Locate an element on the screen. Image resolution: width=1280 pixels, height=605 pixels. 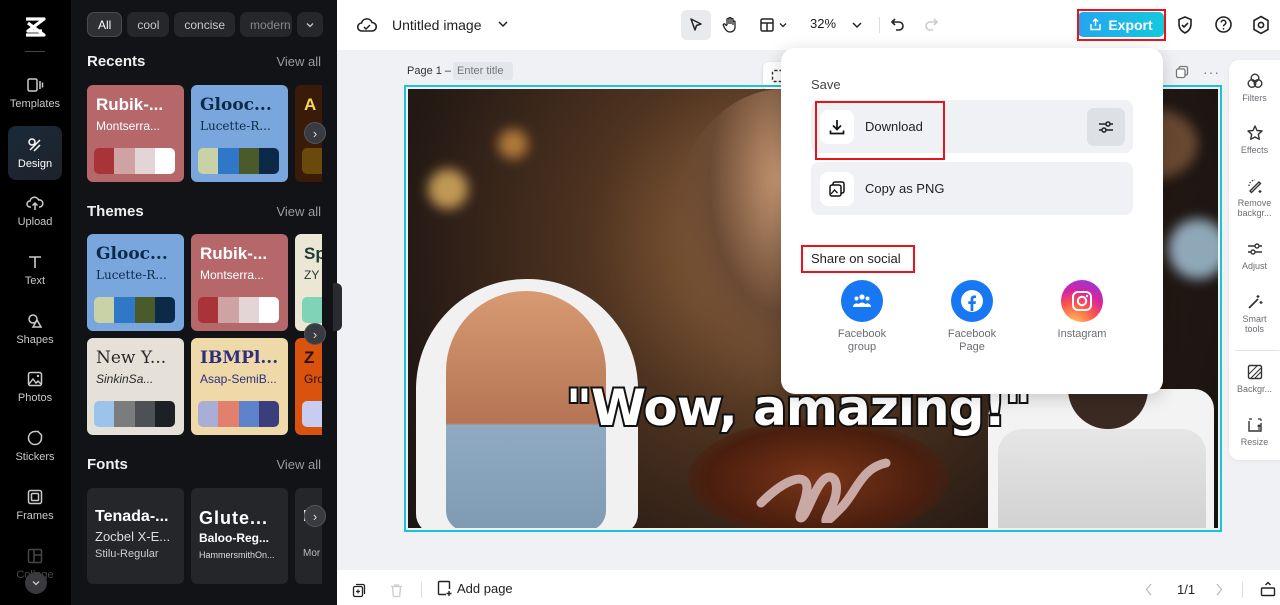
filters-tool: Filters is located at coordinates (1254, 87).